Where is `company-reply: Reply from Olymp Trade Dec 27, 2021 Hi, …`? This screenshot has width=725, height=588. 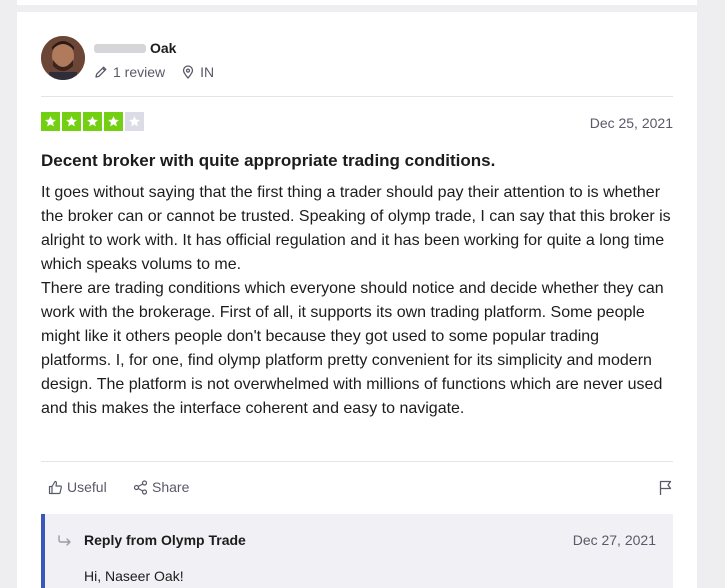 company-reply: Reply from Olymp Trade Dec 27, 2021 Hi, … is located at coordinates (357, 551).